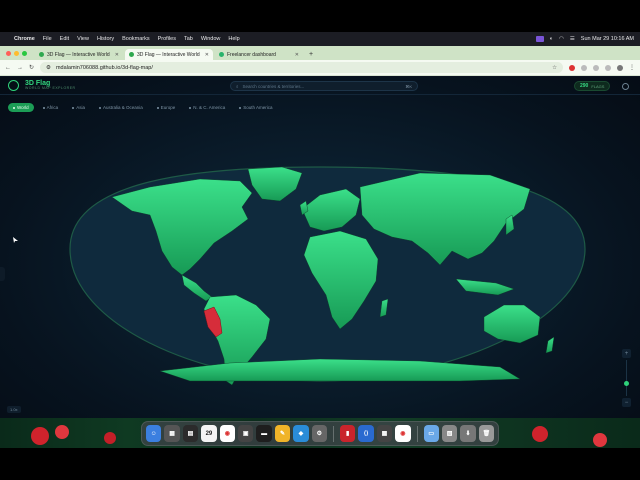 This screenshot has height=480, width=640. I want to click on finder-icon: ☺, so click(154, 433).